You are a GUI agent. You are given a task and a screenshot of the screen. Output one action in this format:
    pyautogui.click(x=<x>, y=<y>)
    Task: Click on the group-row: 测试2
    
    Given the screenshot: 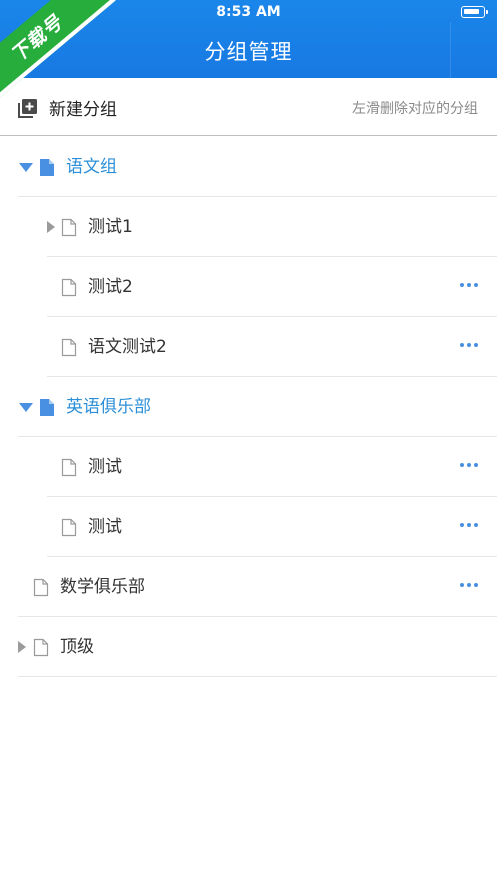 What is the action you would take?
    pyautogui.click(x=248, y=287)
    